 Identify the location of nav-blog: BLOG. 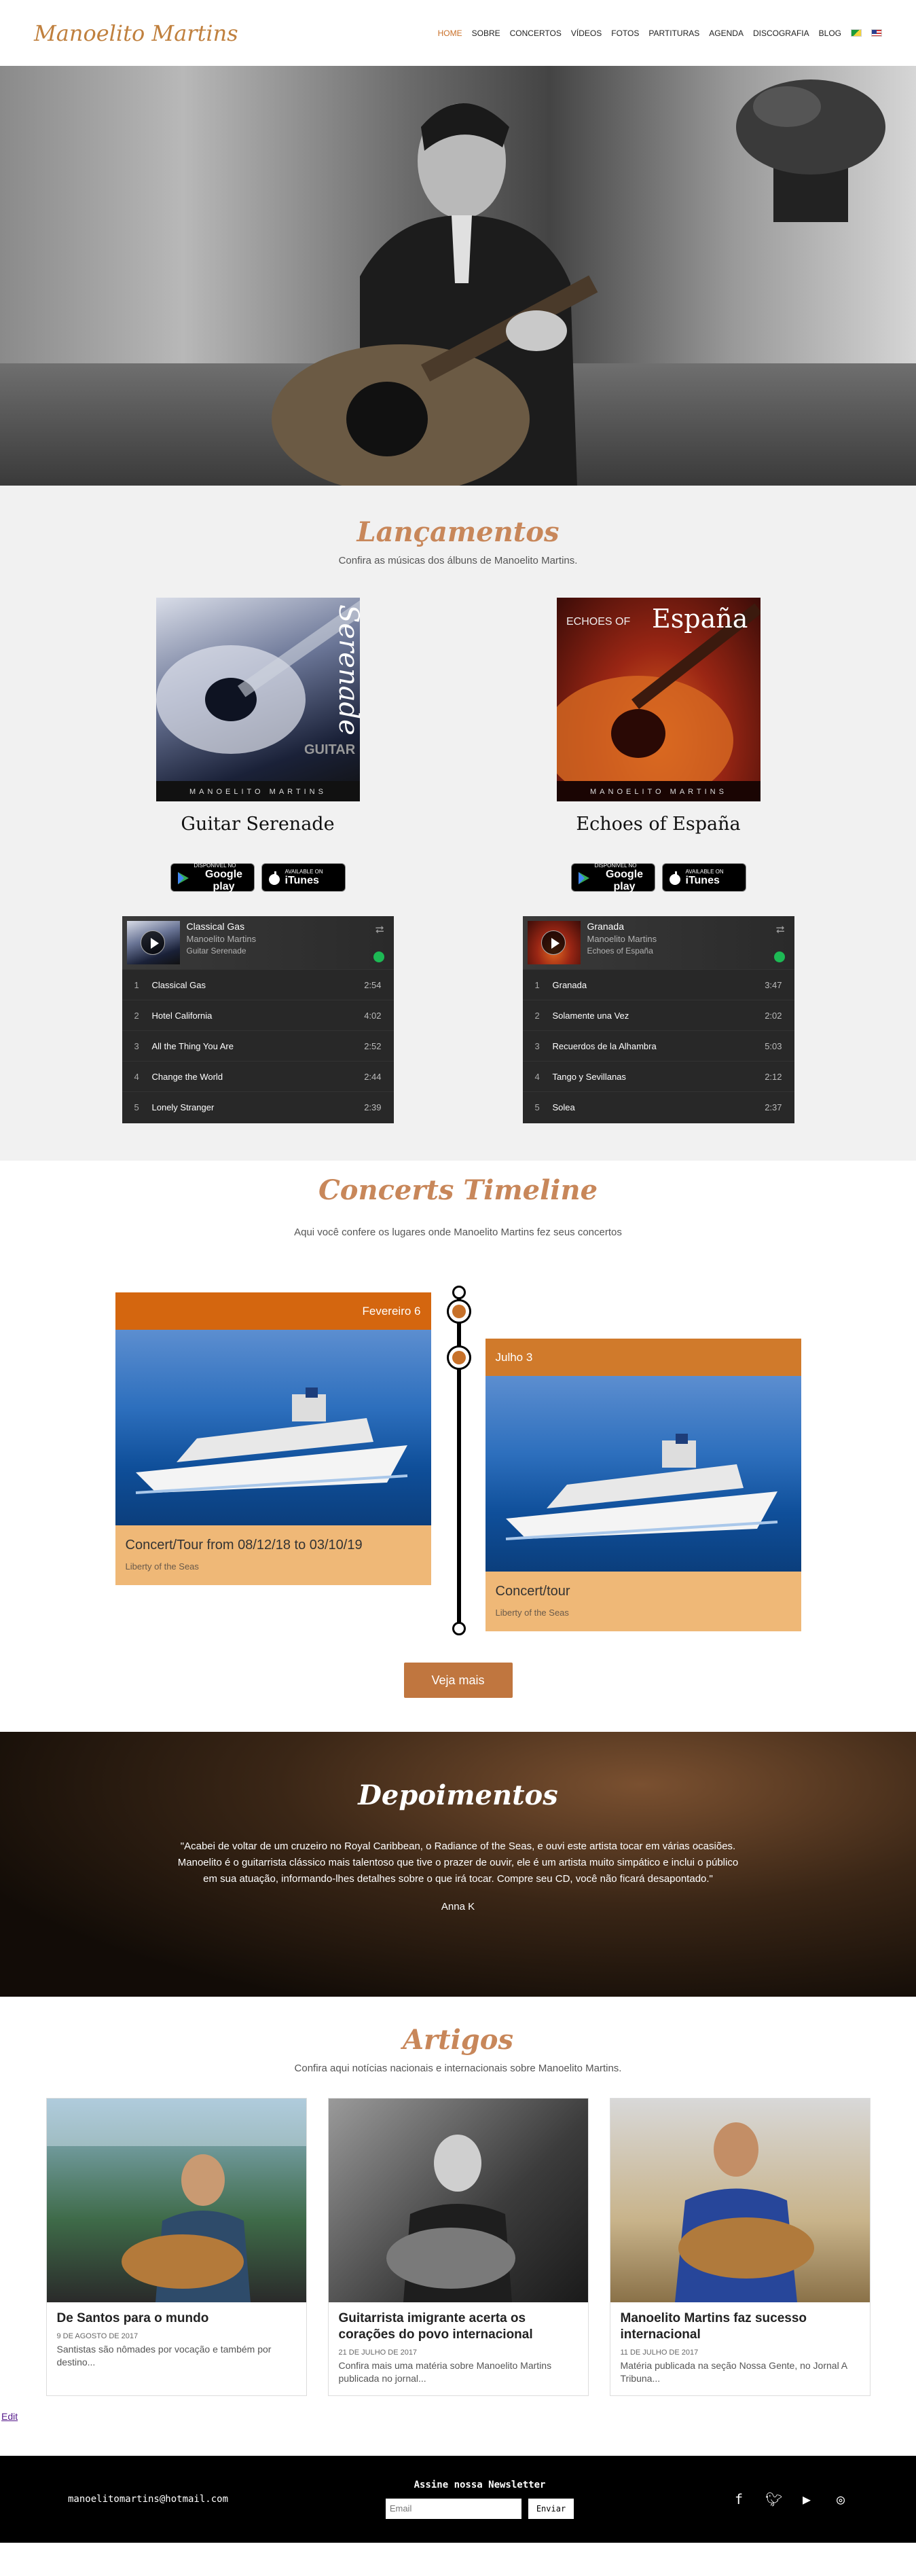
(830, 33).